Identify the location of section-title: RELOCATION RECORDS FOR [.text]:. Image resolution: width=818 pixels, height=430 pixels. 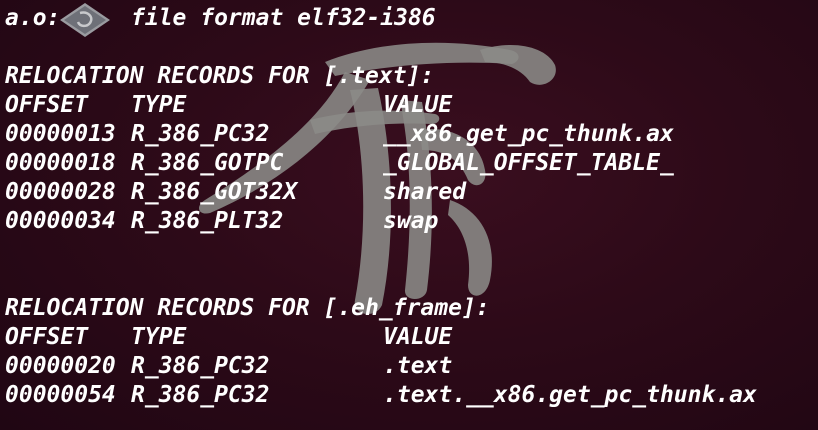
(220, 76).